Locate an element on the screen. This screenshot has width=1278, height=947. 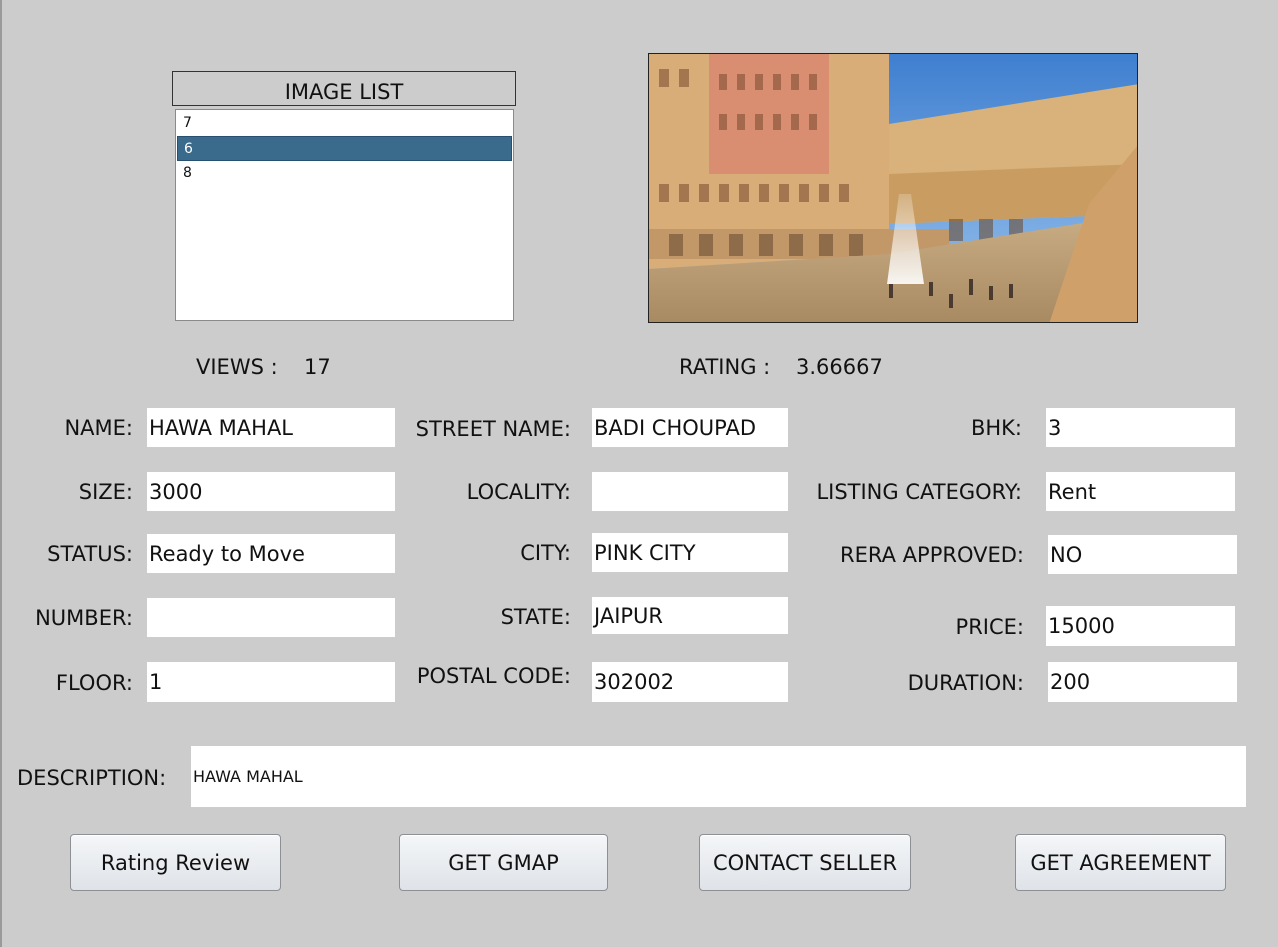
street-name-field: BADI CHOUPAD is located at coordinates (690, 427).